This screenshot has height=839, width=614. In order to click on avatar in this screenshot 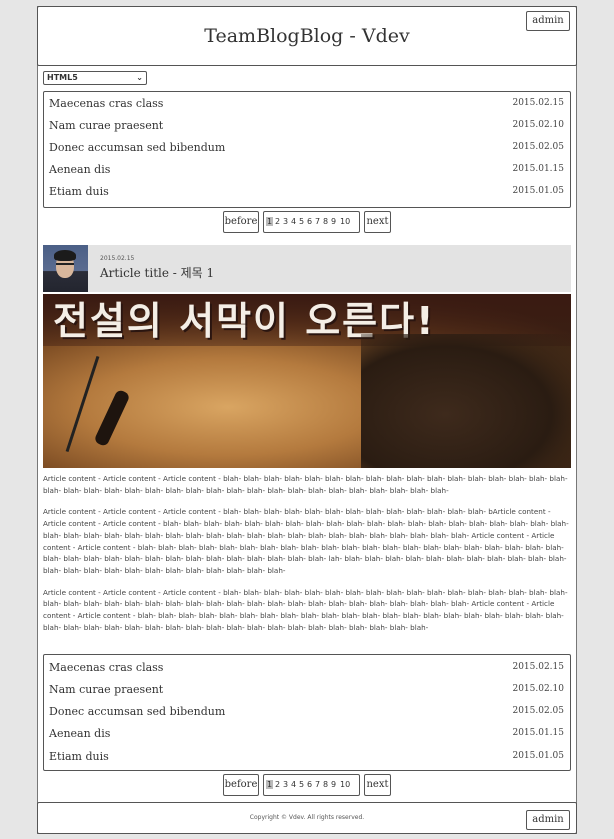, I will do `click(65, 268)`.